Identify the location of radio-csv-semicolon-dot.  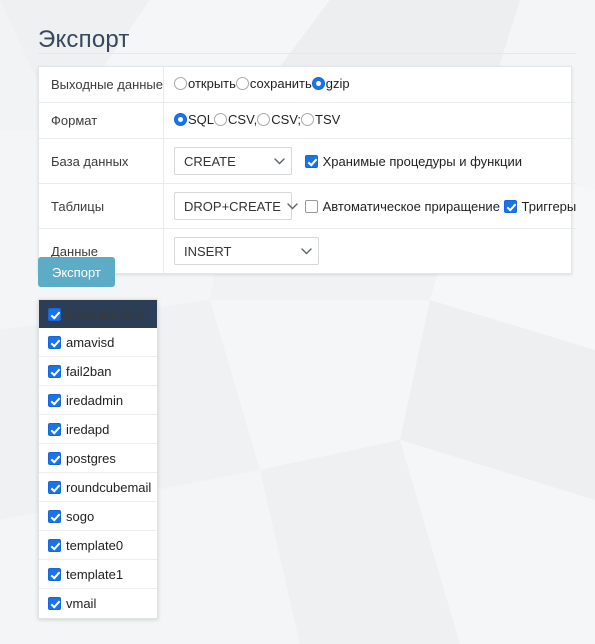
(264, 119).